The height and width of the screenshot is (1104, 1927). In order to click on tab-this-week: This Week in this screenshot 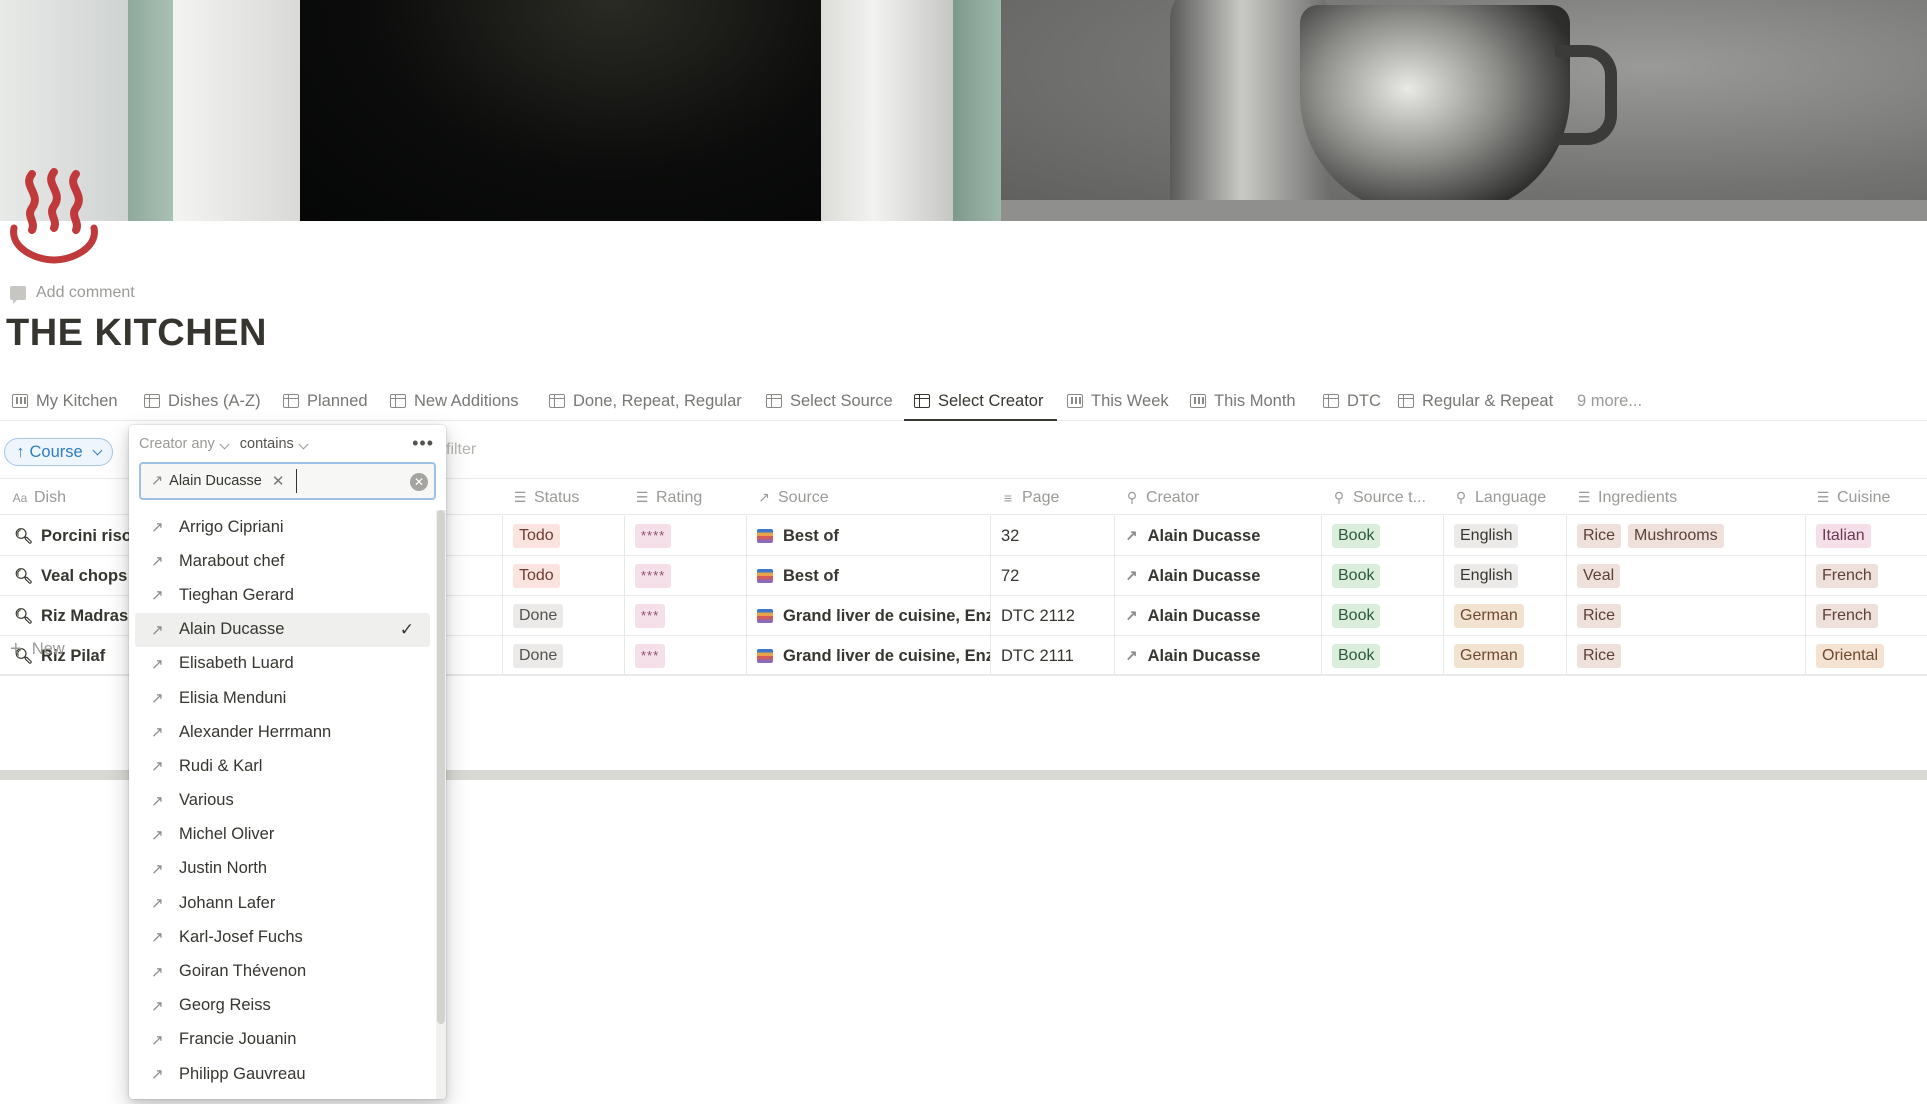, I will do `click(1118, 401)`.